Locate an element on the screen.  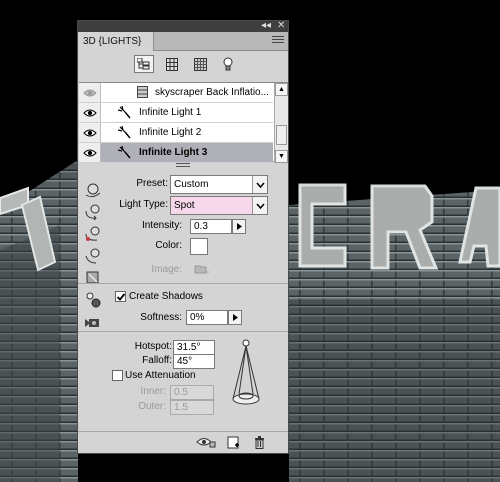
scroll-thumb is located at coordinates (281, 135).